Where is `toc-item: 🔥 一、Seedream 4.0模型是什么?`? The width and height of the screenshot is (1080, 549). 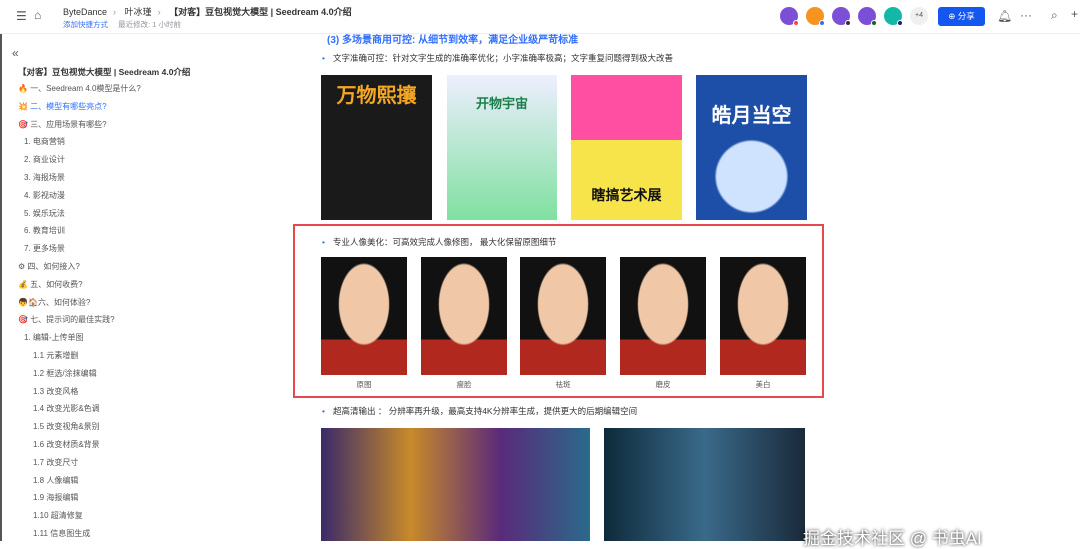
toc-item: 🔥 一、Seedream 4.0模型是什么? is located at coordinates (79, 88).